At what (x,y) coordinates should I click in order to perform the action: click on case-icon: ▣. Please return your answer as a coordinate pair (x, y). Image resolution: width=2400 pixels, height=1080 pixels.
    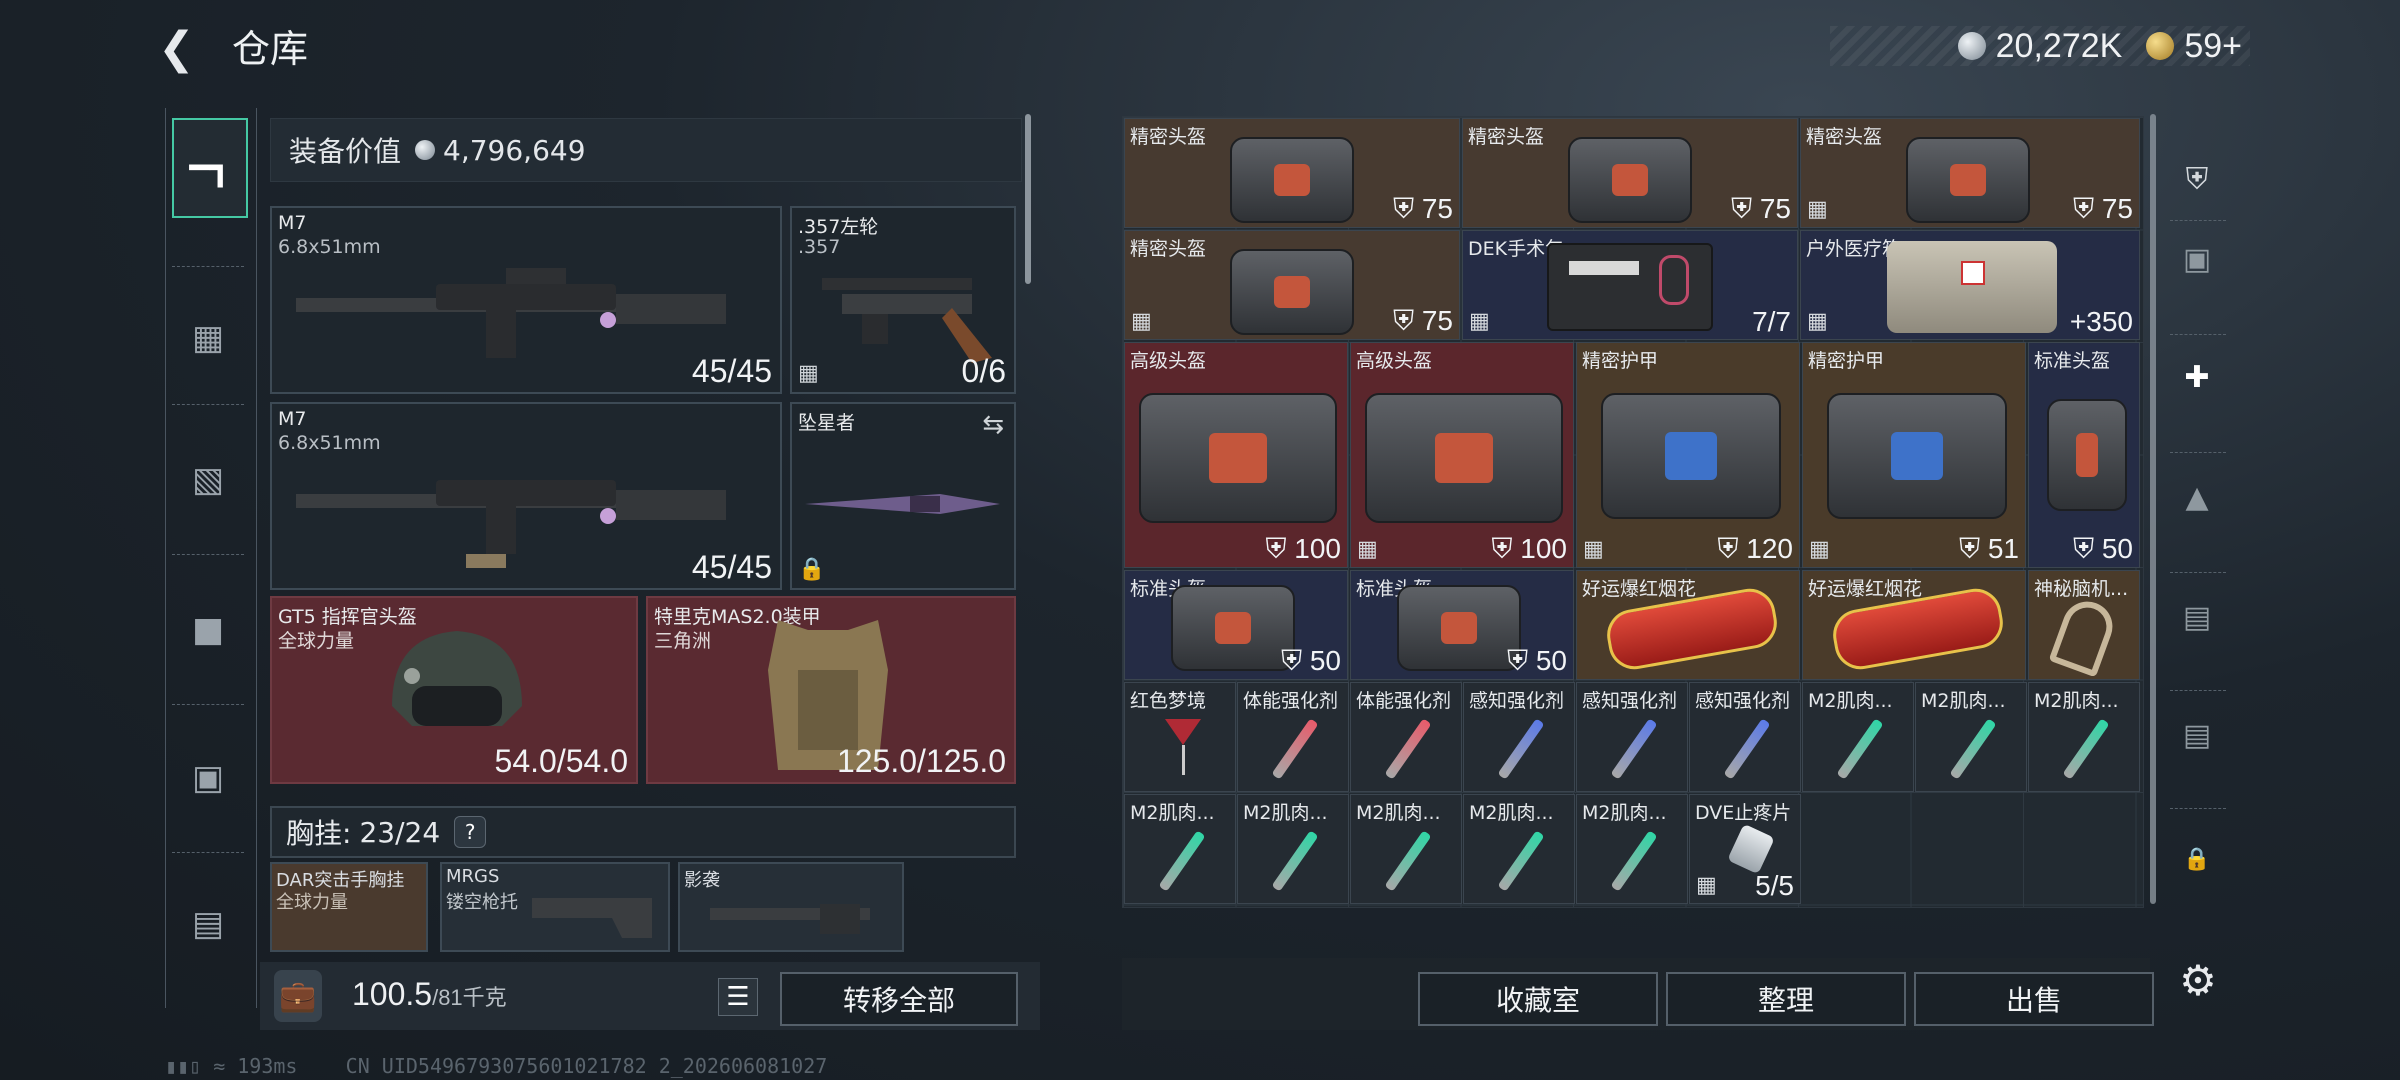
    Looking at the image, I should click on (208, 778).